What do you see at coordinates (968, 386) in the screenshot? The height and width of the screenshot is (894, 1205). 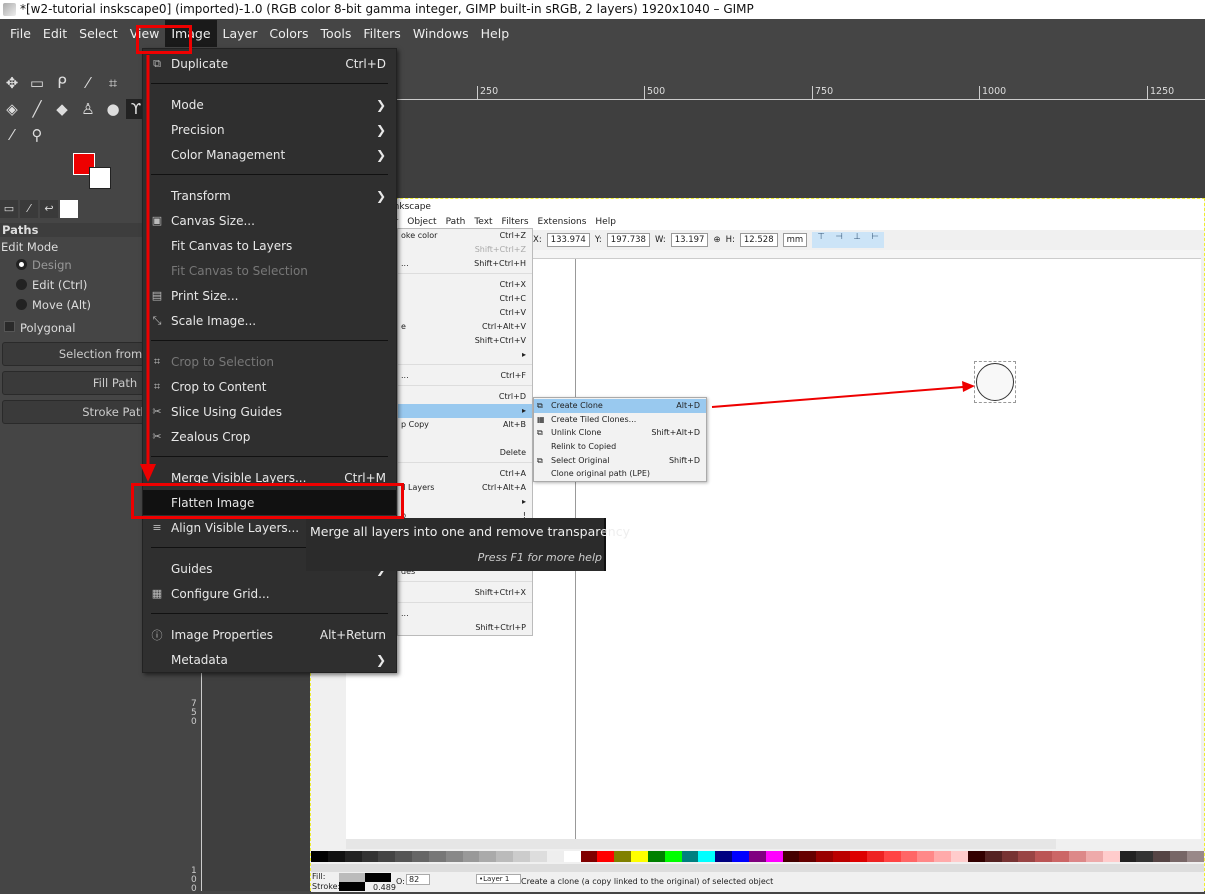 I see `arrow-right-head` at bounding box center [968, 386].